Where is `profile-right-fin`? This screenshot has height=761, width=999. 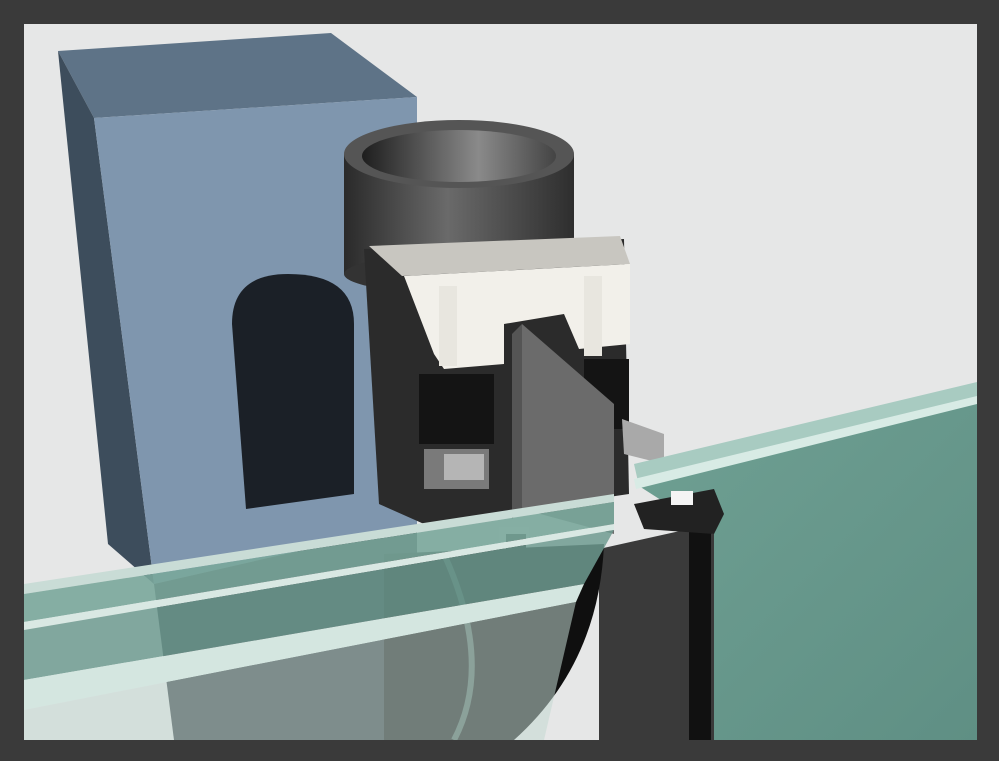
profile-right-fin is located at coordinates (593, 316).